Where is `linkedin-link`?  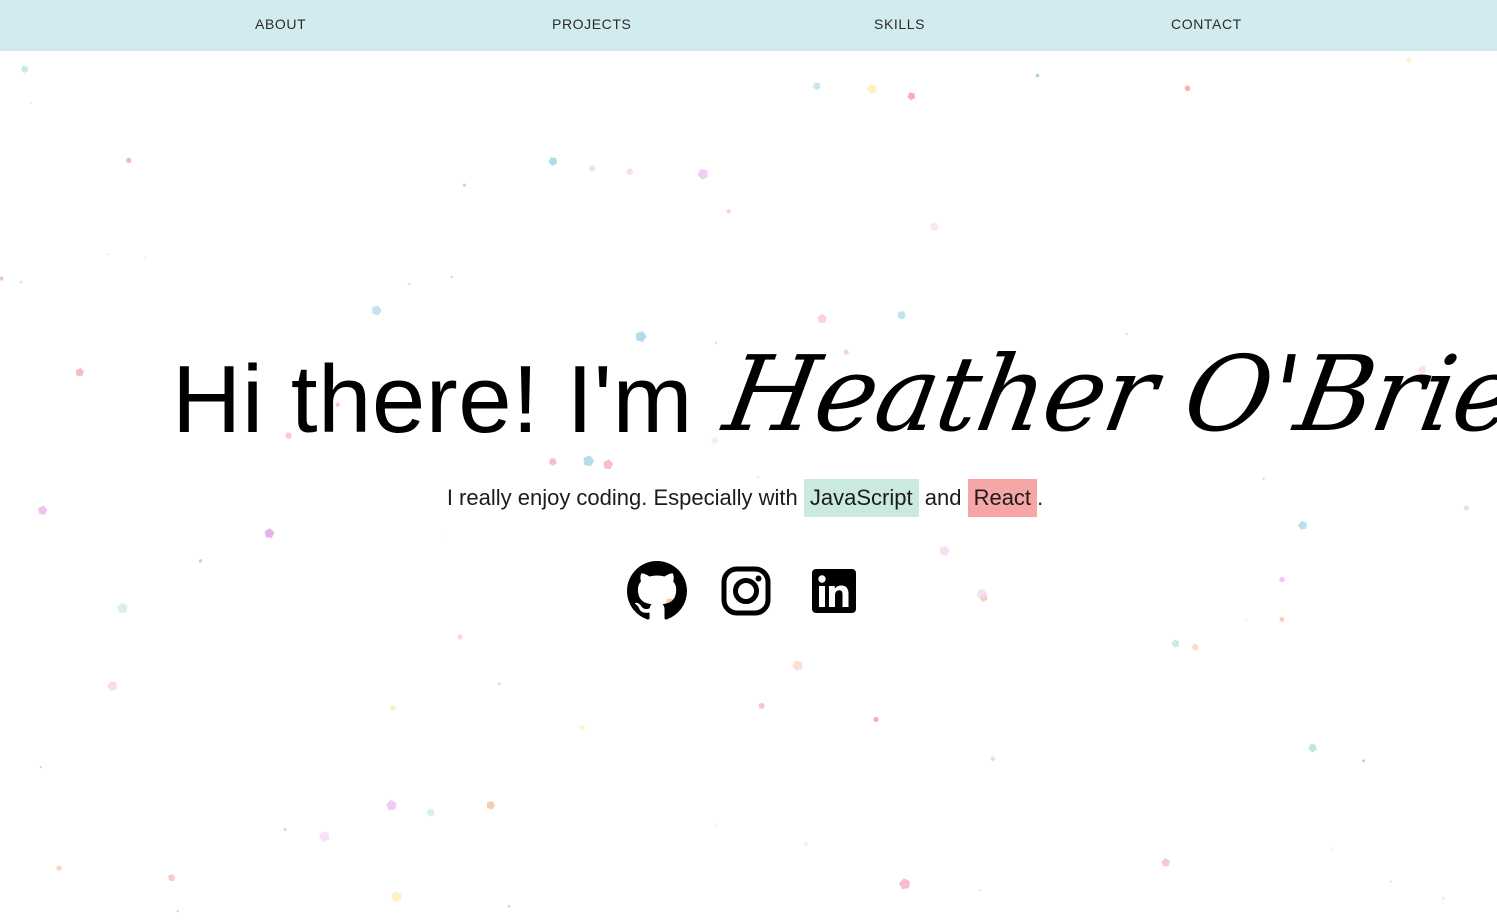 linkedin-link is located at coordinates (834, 591).